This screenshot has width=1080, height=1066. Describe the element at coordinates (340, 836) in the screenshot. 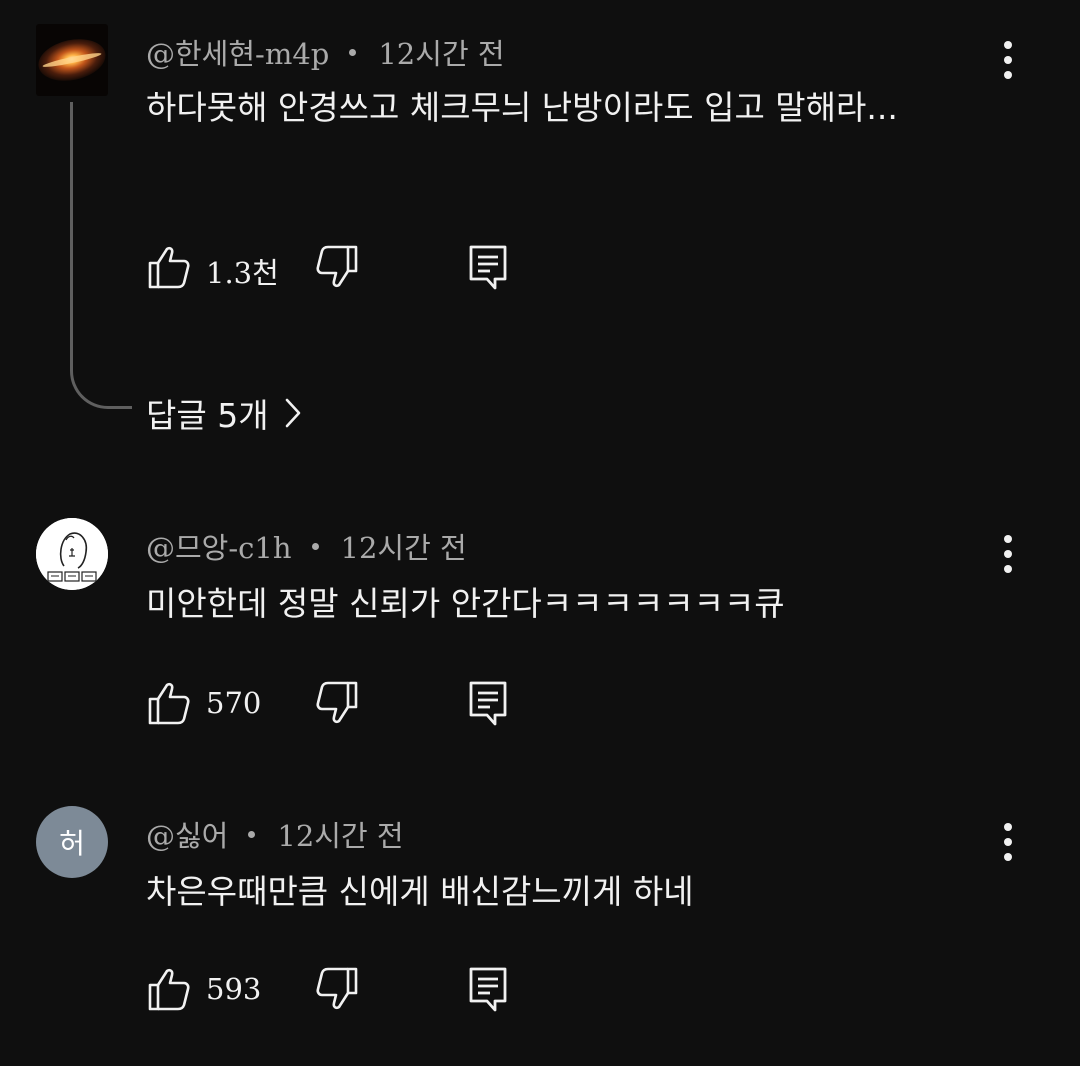

I see `timestamp: 12시간 전` at that location.